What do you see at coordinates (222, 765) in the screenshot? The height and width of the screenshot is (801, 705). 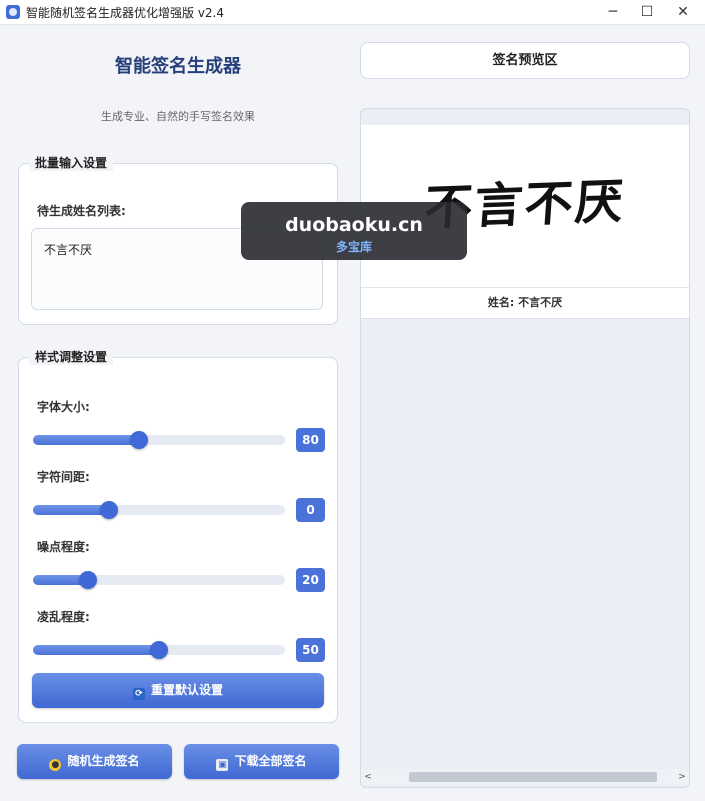 I see `save-icon: ▣` at bounding box center [222, 765].